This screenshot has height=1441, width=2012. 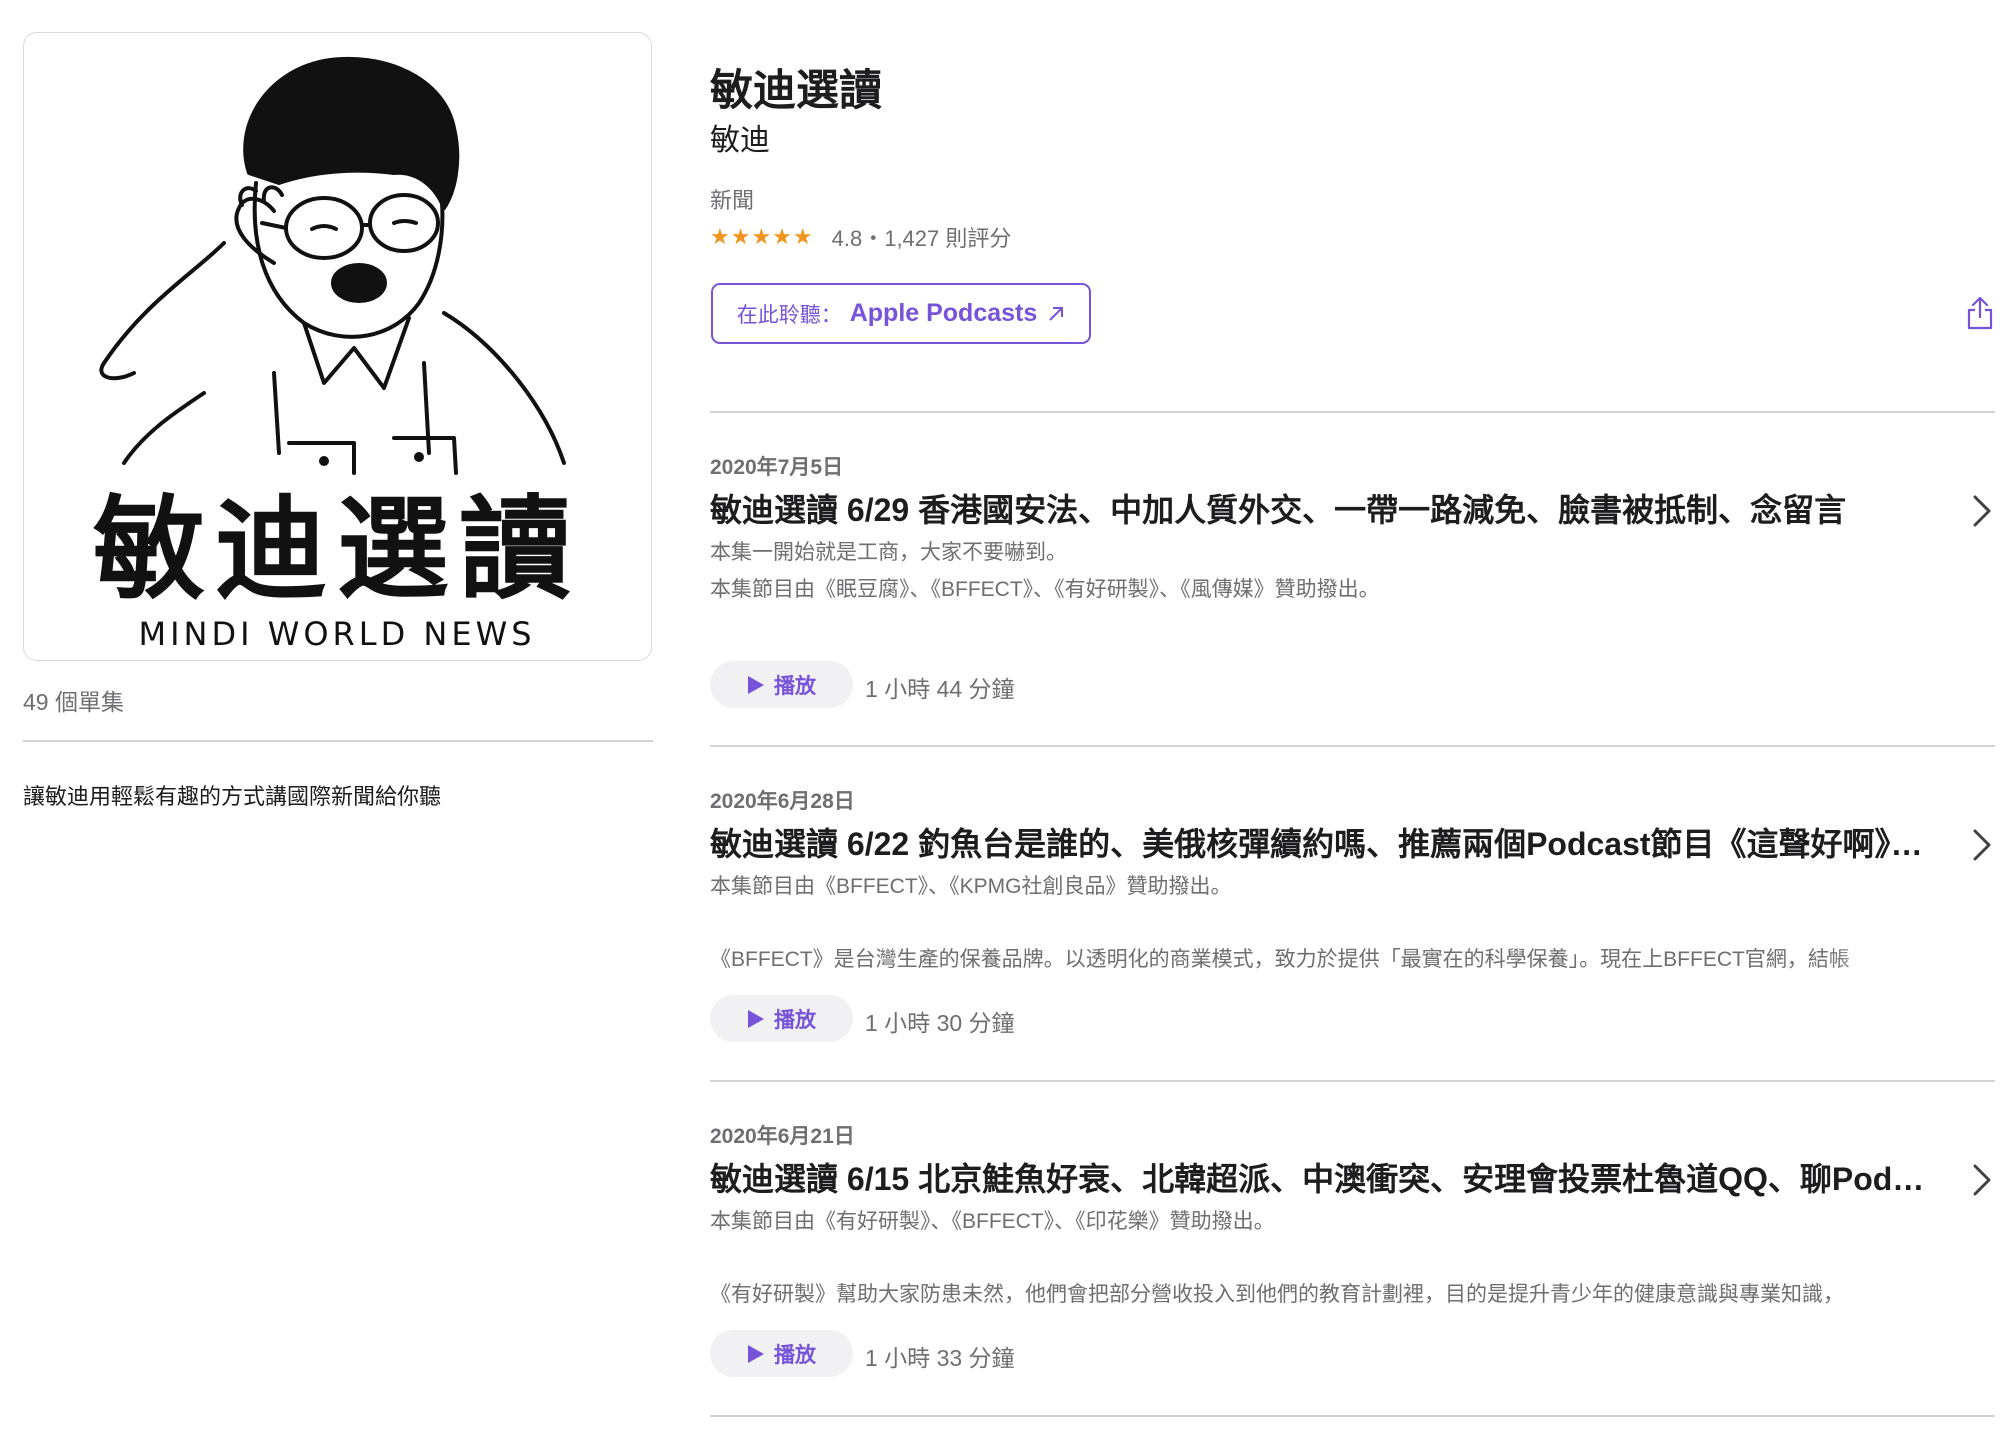 What do you see at coordinates (888, 552) in the screenshot?
I see `episode-summary-line: 本集一開始就是工商，大家不要嚇到。` at bounding box center [888, 552].